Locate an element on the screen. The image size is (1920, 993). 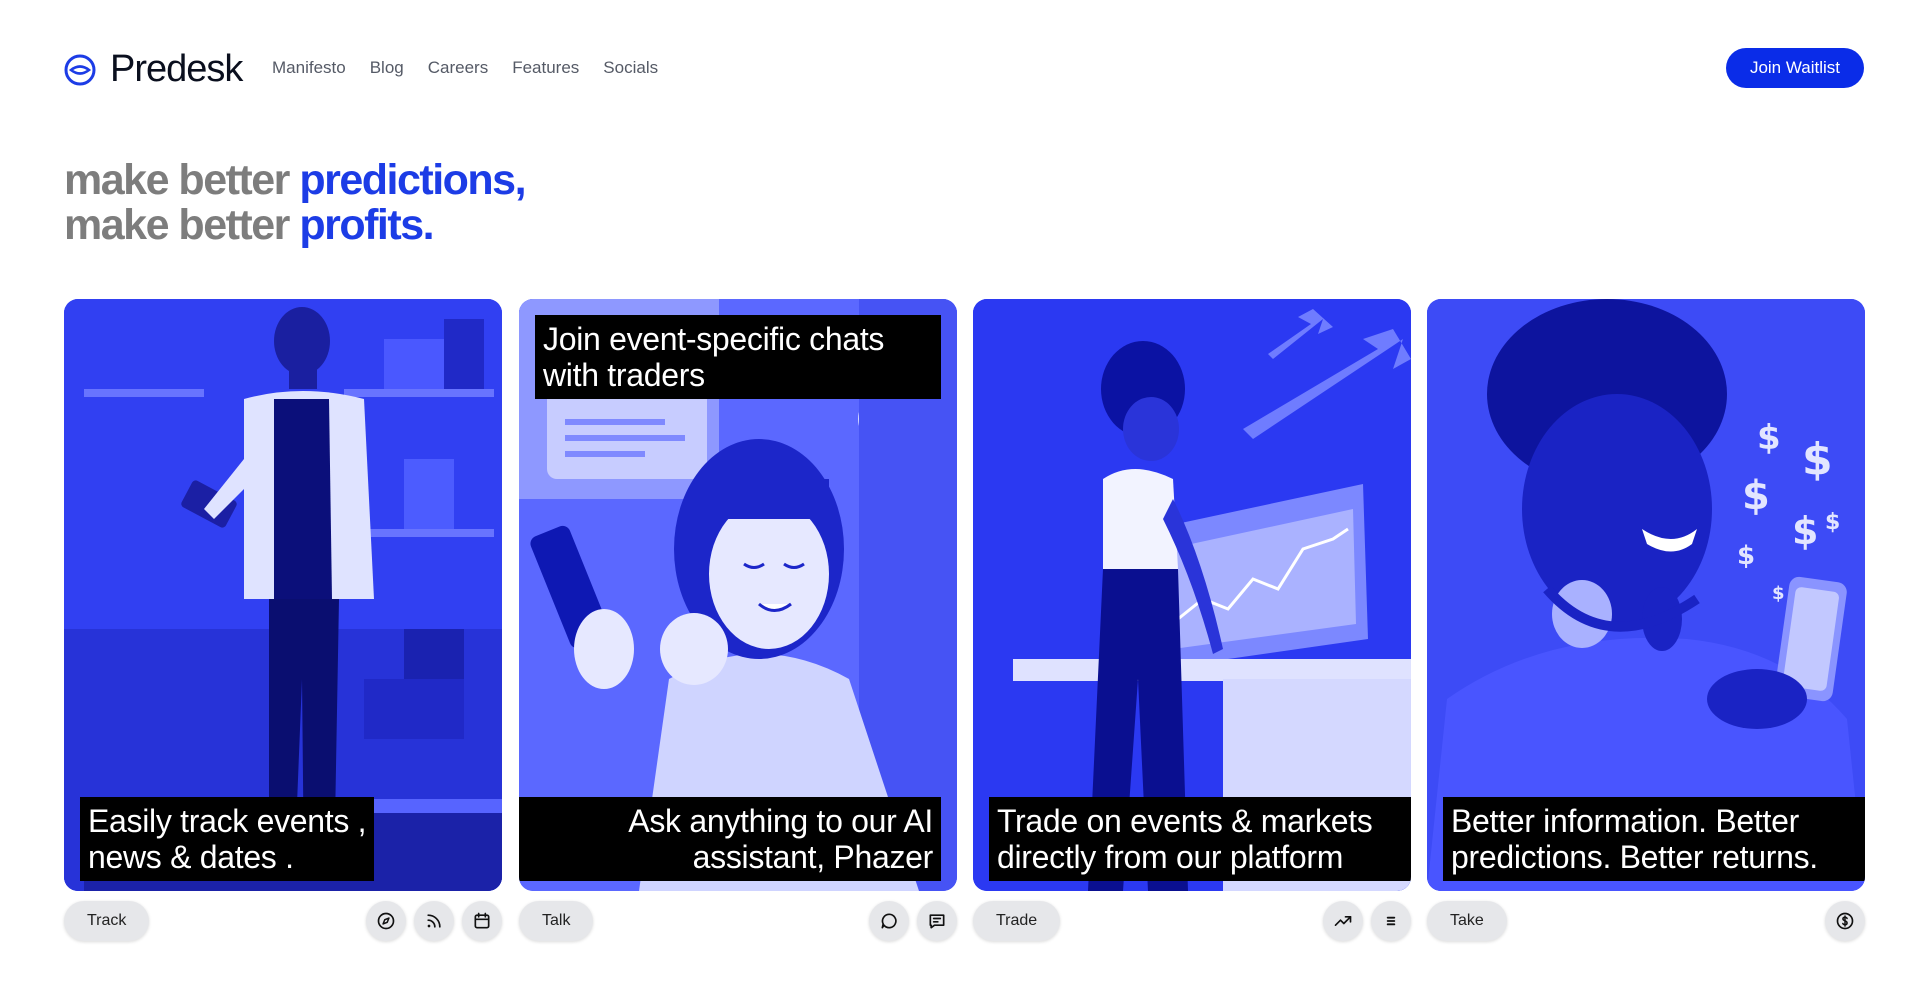
nav-features: Features is located at coordinates (545, 68).